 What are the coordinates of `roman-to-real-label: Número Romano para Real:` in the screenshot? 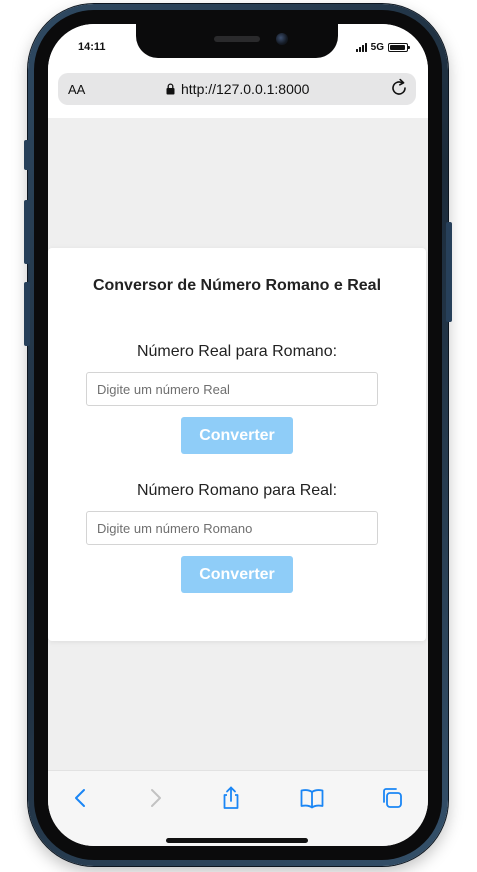 It's located at (237, 490).